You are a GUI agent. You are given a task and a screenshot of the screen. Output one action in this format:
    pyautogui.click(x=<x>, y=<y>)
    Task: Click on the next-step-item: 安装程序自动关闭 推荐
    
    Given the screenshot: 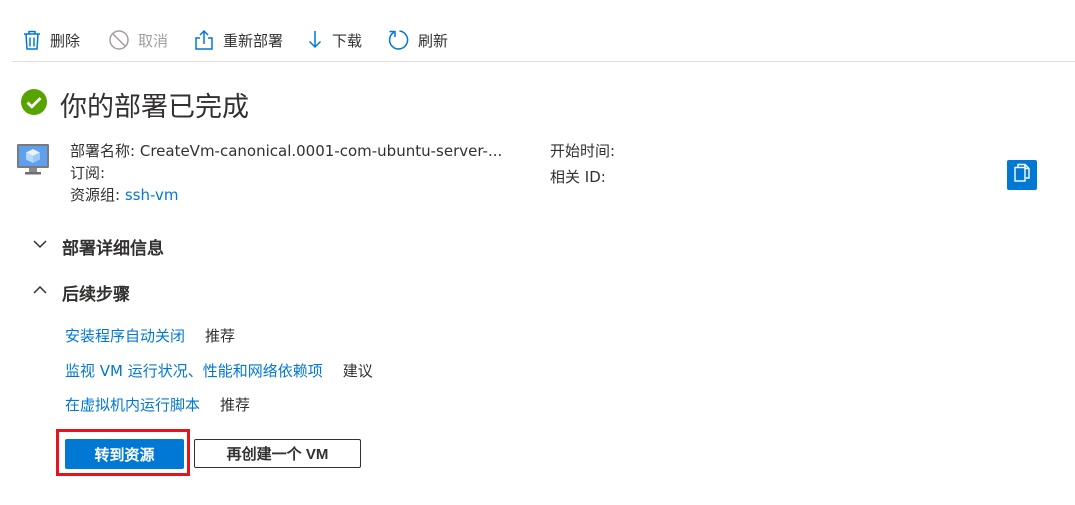 What is the action you would take?
    pyautogui.click(x=150, y=335)
    